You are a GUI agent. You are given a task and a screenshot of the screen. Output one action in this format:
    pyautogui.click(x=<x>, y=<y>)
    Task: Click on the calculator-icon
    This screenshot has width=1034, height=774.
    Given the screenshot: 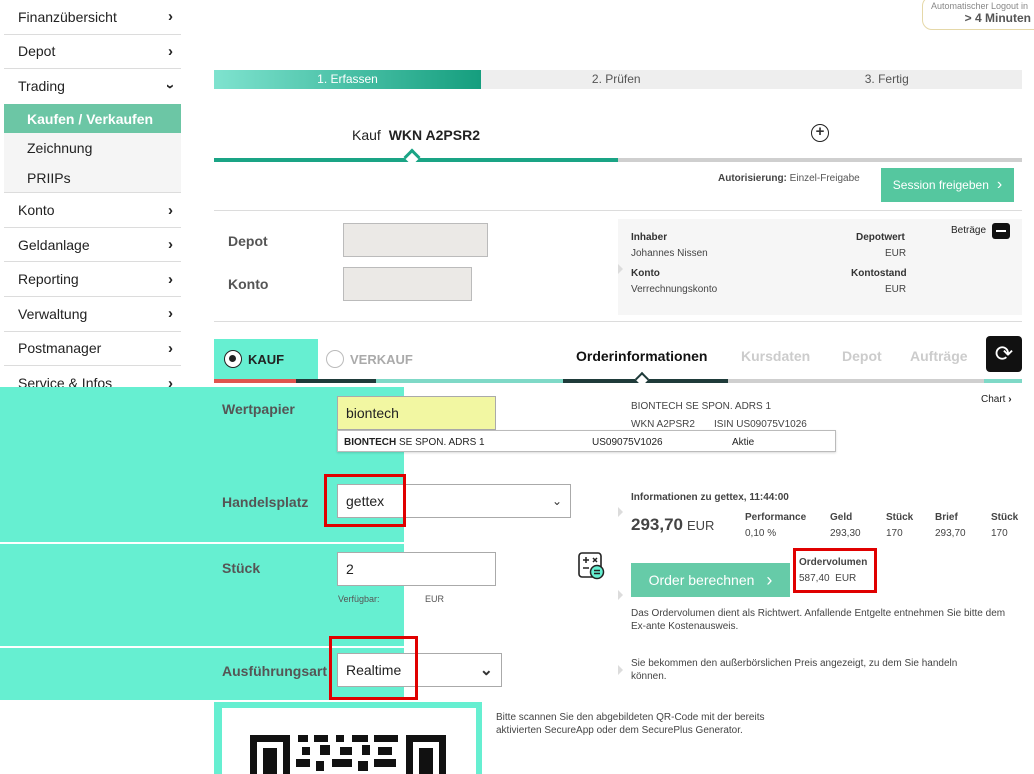 What is the action you would take?
    pyautogui.click(x=592, y=566)
    